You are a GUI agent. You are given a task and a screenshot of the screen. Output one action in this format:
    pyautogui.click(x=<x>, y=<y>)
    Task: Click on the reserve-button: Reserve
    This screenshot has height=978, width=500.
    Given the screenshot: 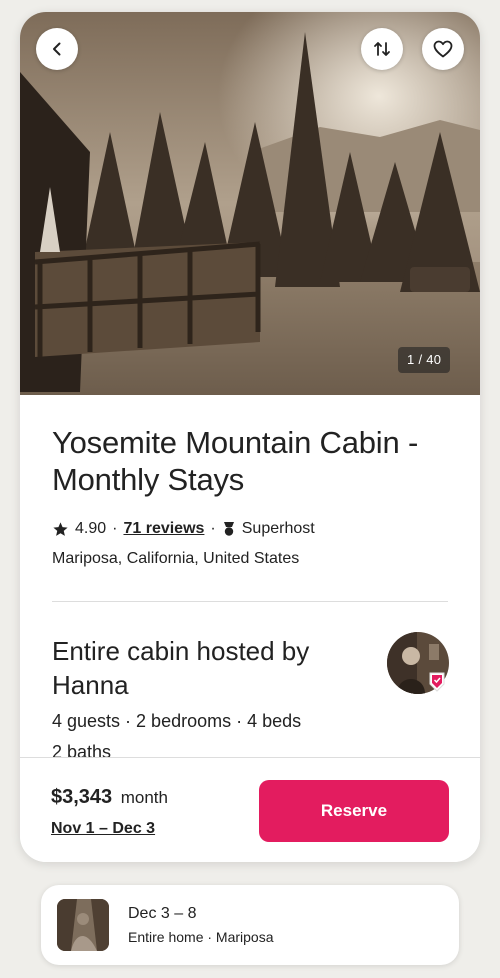 What is the action you would take?
    pyautogui.click(x=354, y=811)
    